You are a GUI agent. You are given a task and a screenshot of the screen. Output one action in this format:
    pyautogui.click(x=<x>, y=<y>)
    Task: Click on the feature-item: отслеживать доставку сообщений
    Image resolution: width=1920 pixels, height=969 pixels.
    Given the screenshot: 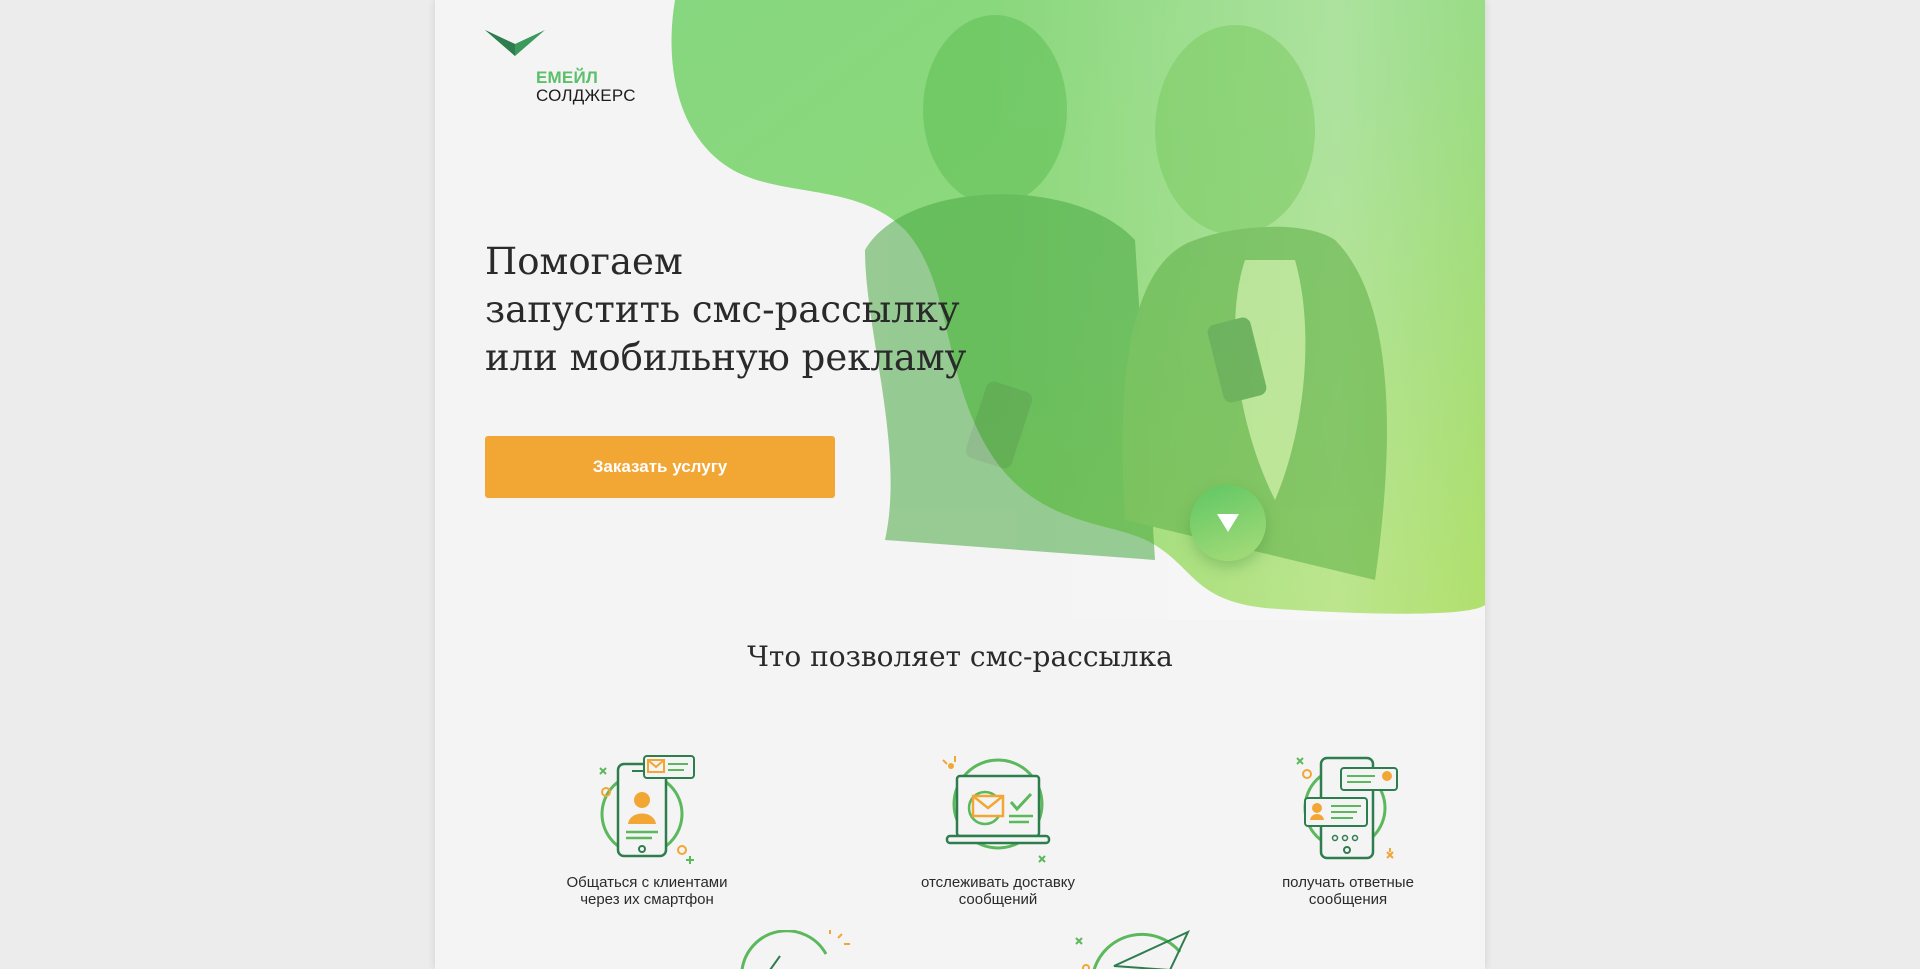 What is the action you would take?
    pyautogui.click(x=998, y=830)
    